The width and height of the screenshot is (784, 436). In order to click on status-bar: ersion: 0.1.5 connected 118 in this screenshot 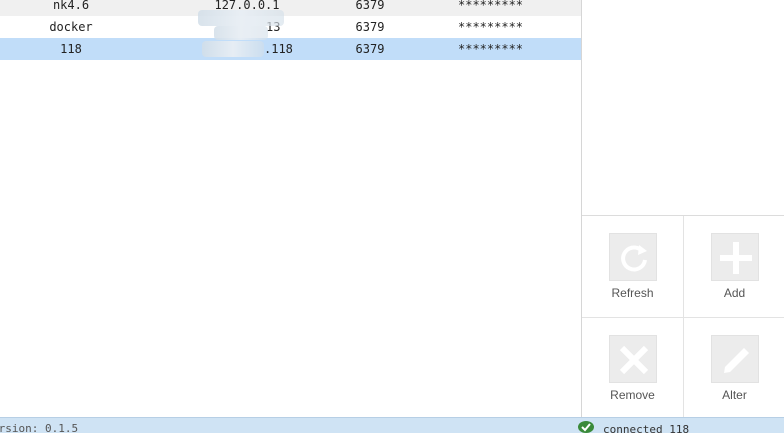, I will do `click(392, 426)`.